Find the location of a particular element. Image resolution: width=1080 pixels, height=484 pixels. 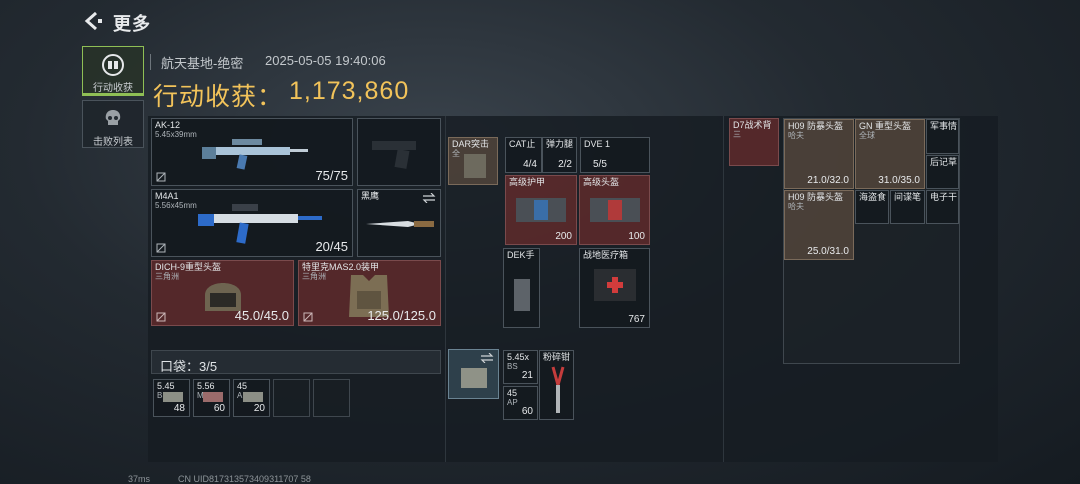

container-item: H09 防暴头盔 哈夫 25.0/31.0 is located at coordinates (819, 225).